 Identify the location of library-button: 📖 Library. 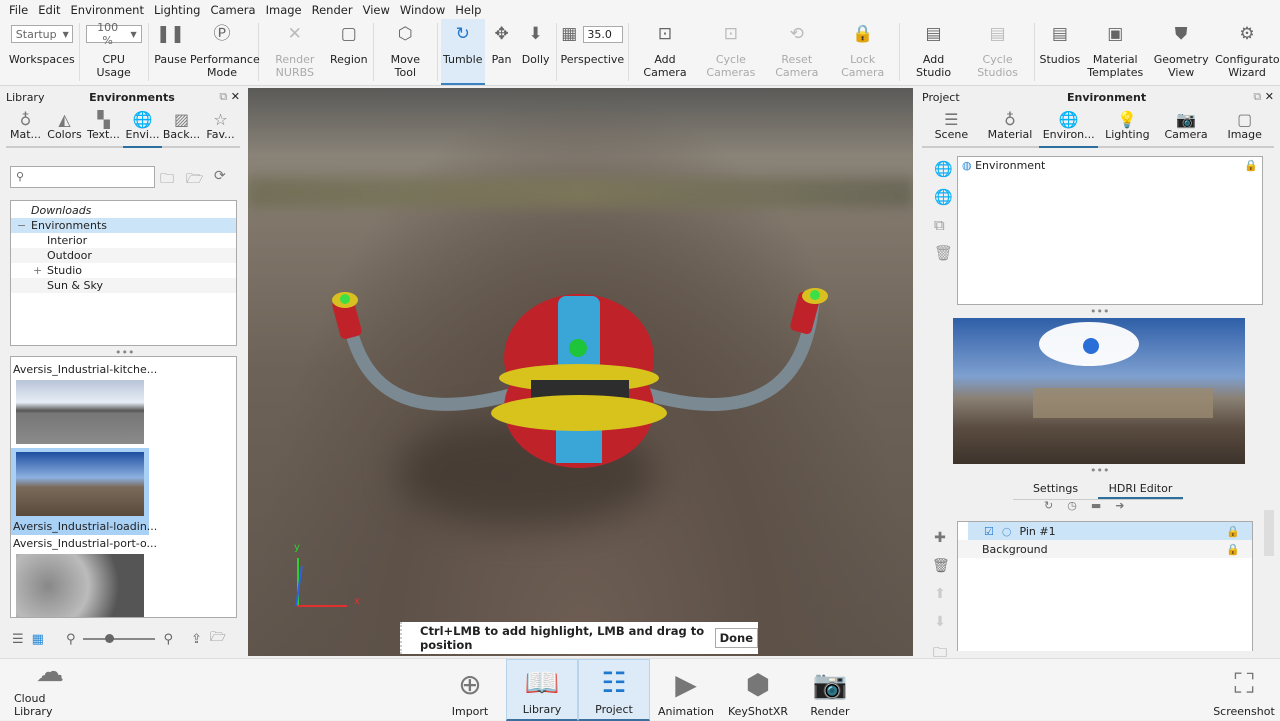
(542, 690).